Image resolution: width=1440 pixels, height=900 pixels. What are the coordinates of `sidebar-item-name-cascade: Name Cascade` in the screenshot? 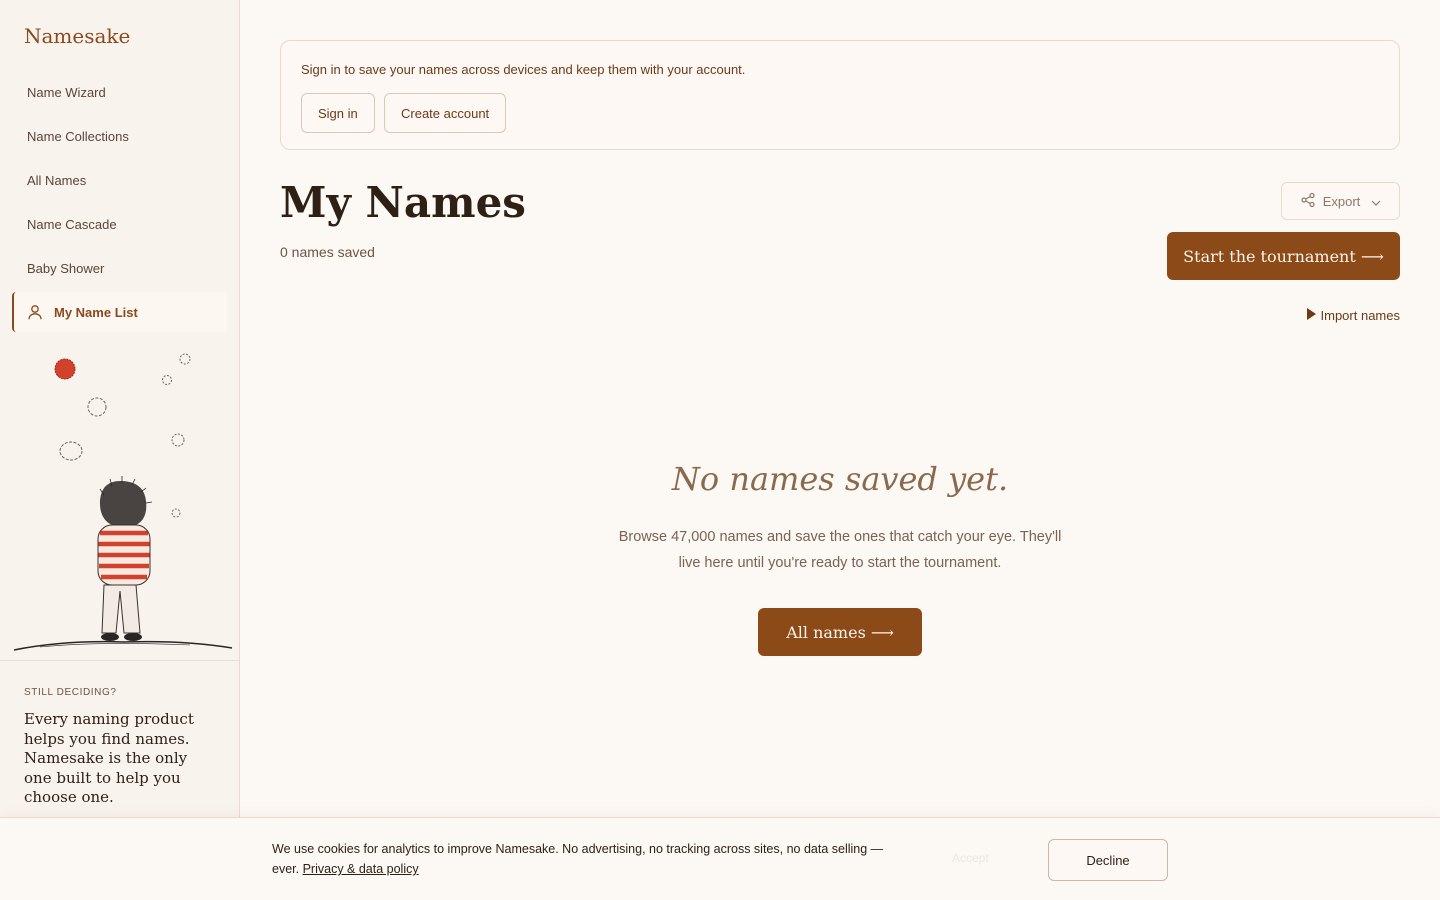 It's located at (119, 224).